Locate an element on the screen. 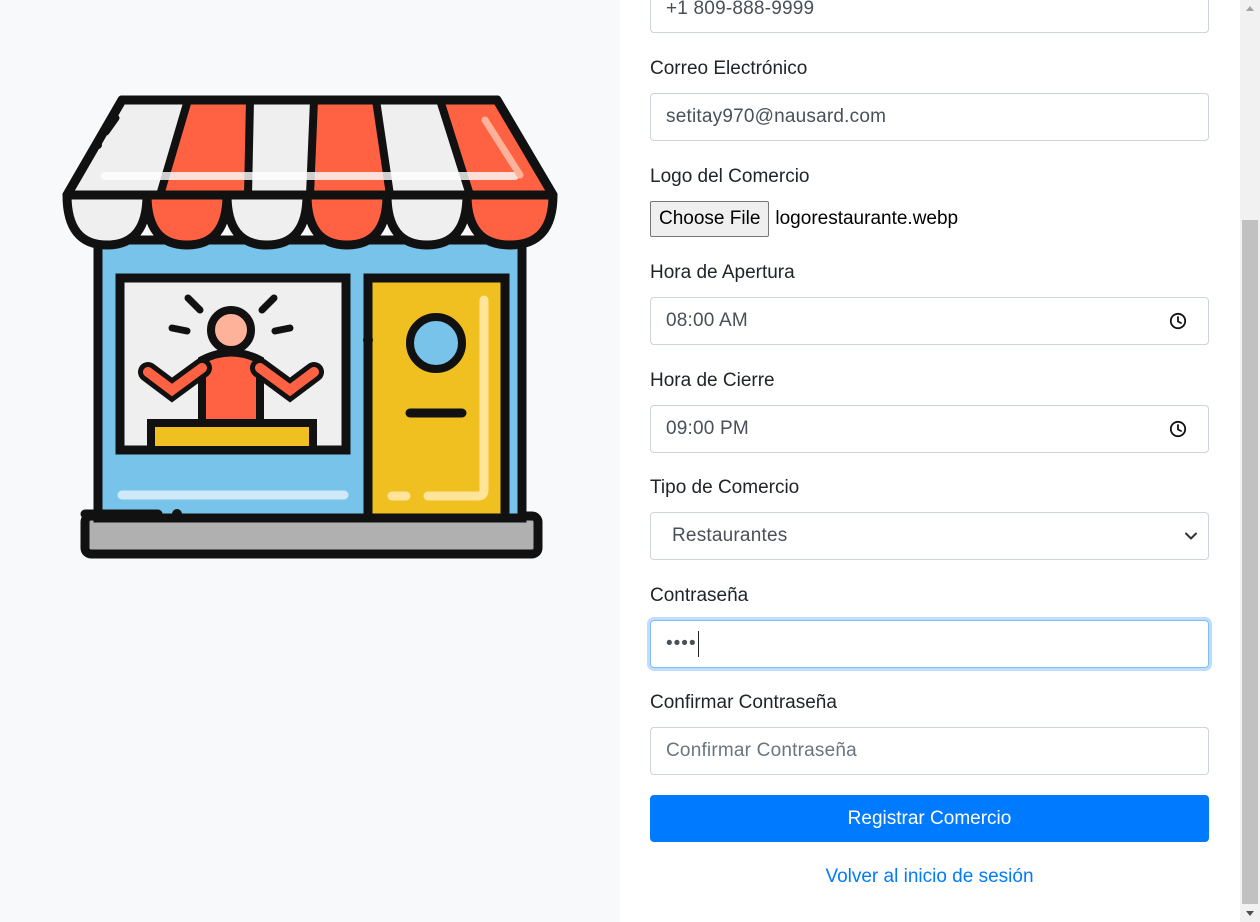 The image size is (1260, 922). business-type-select: Restaurantes is located at coordinates (929, 536).